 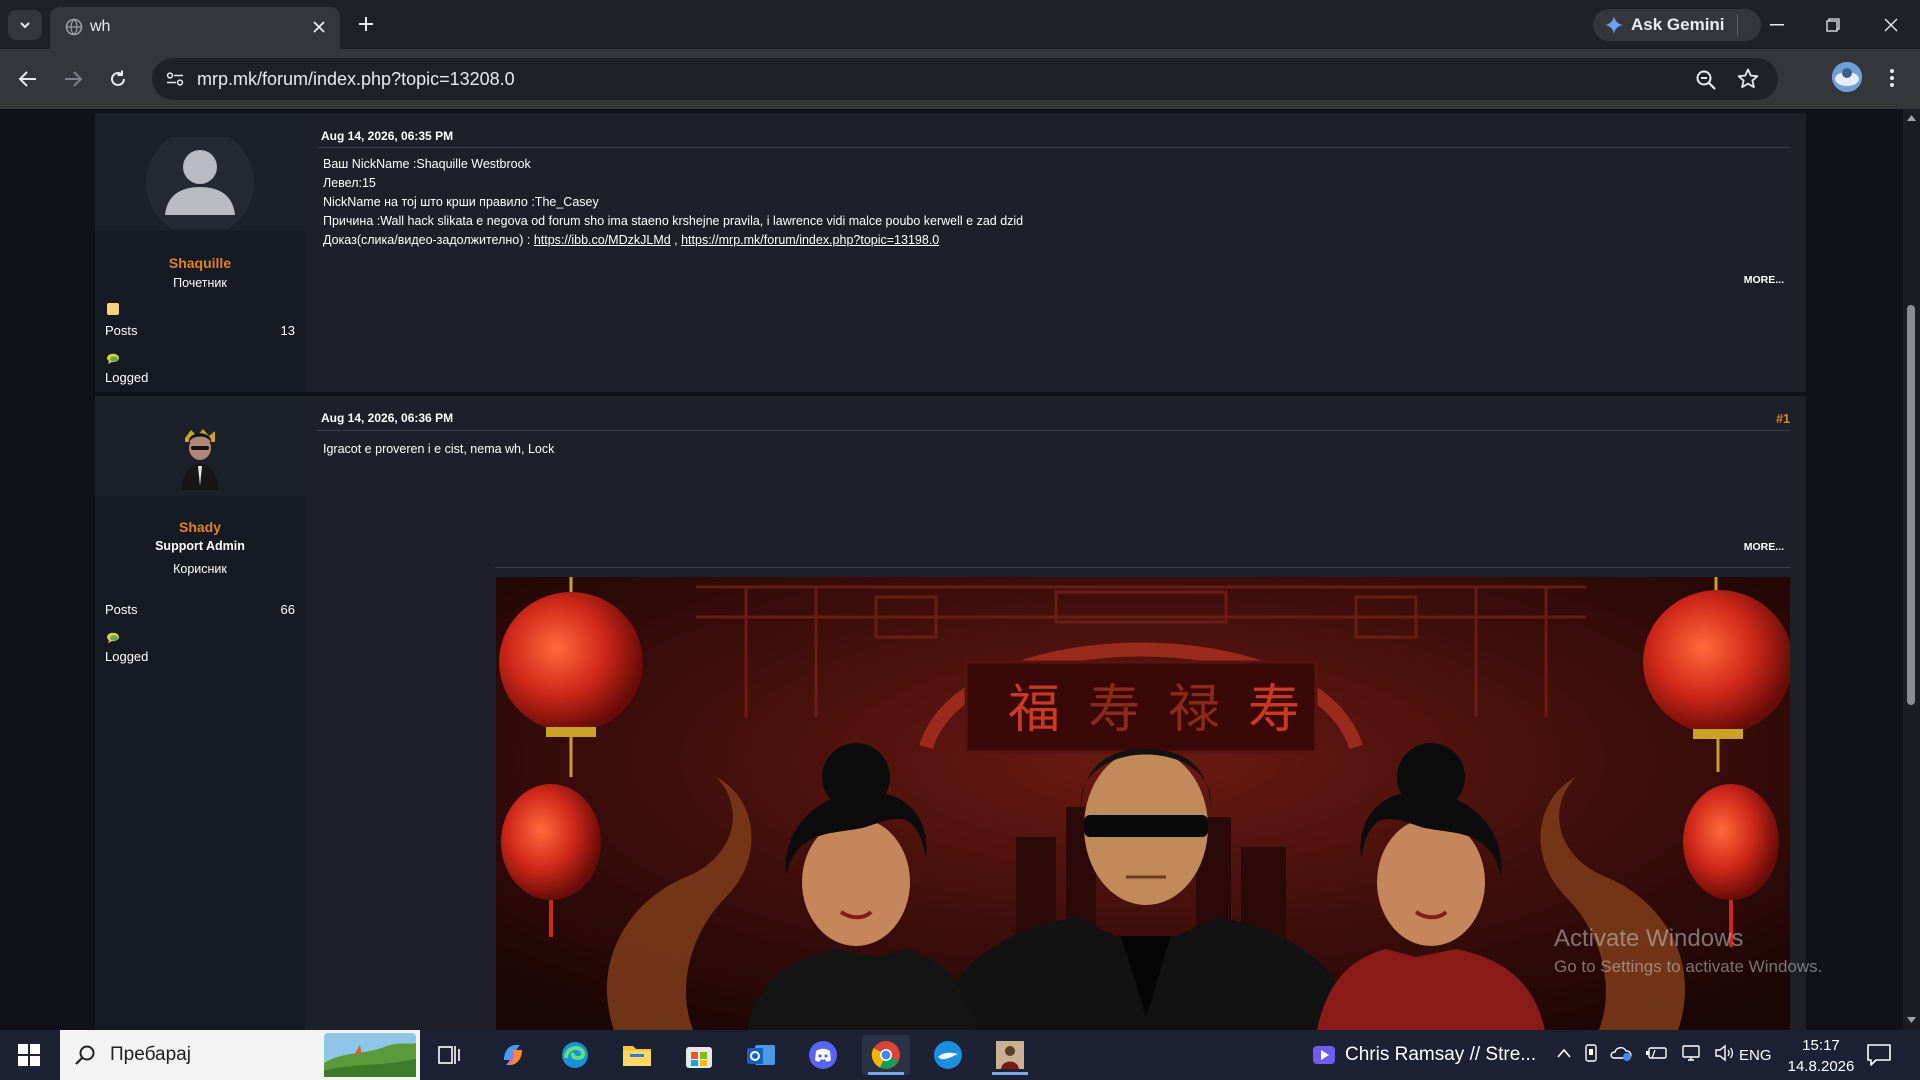 I want to click on task-view-icon, so click(x=449, y=1055).